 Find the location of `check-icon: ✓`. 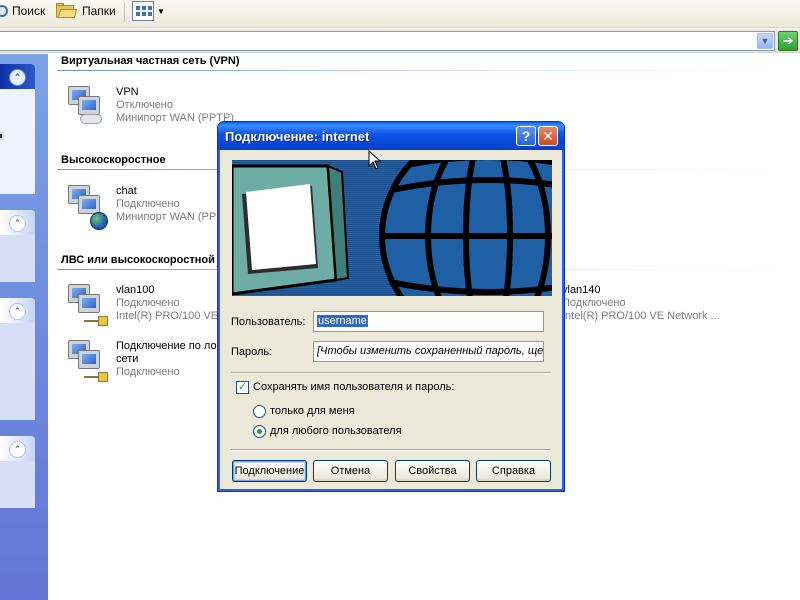

check-icon: ✓ is located at coordinates (242, 387).